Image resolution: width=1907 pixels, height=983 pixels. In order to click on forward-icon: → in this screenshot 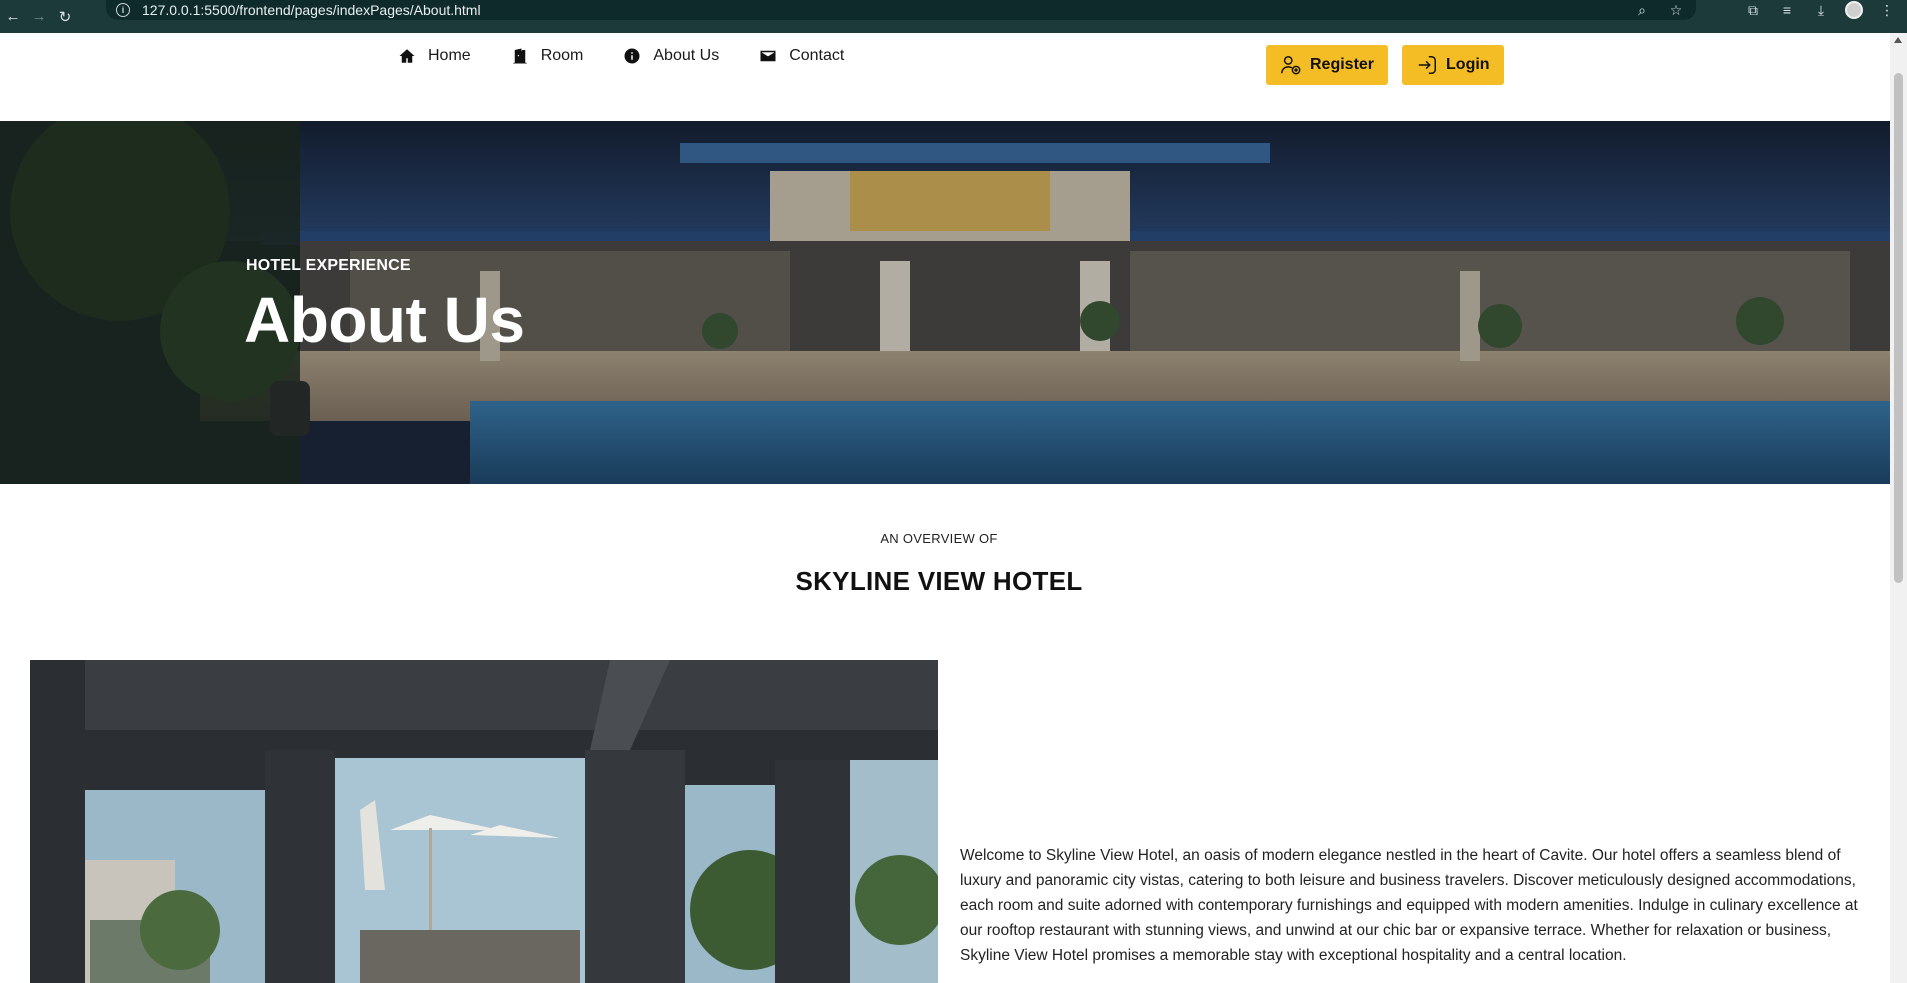, I will do `click(39, 17)`.